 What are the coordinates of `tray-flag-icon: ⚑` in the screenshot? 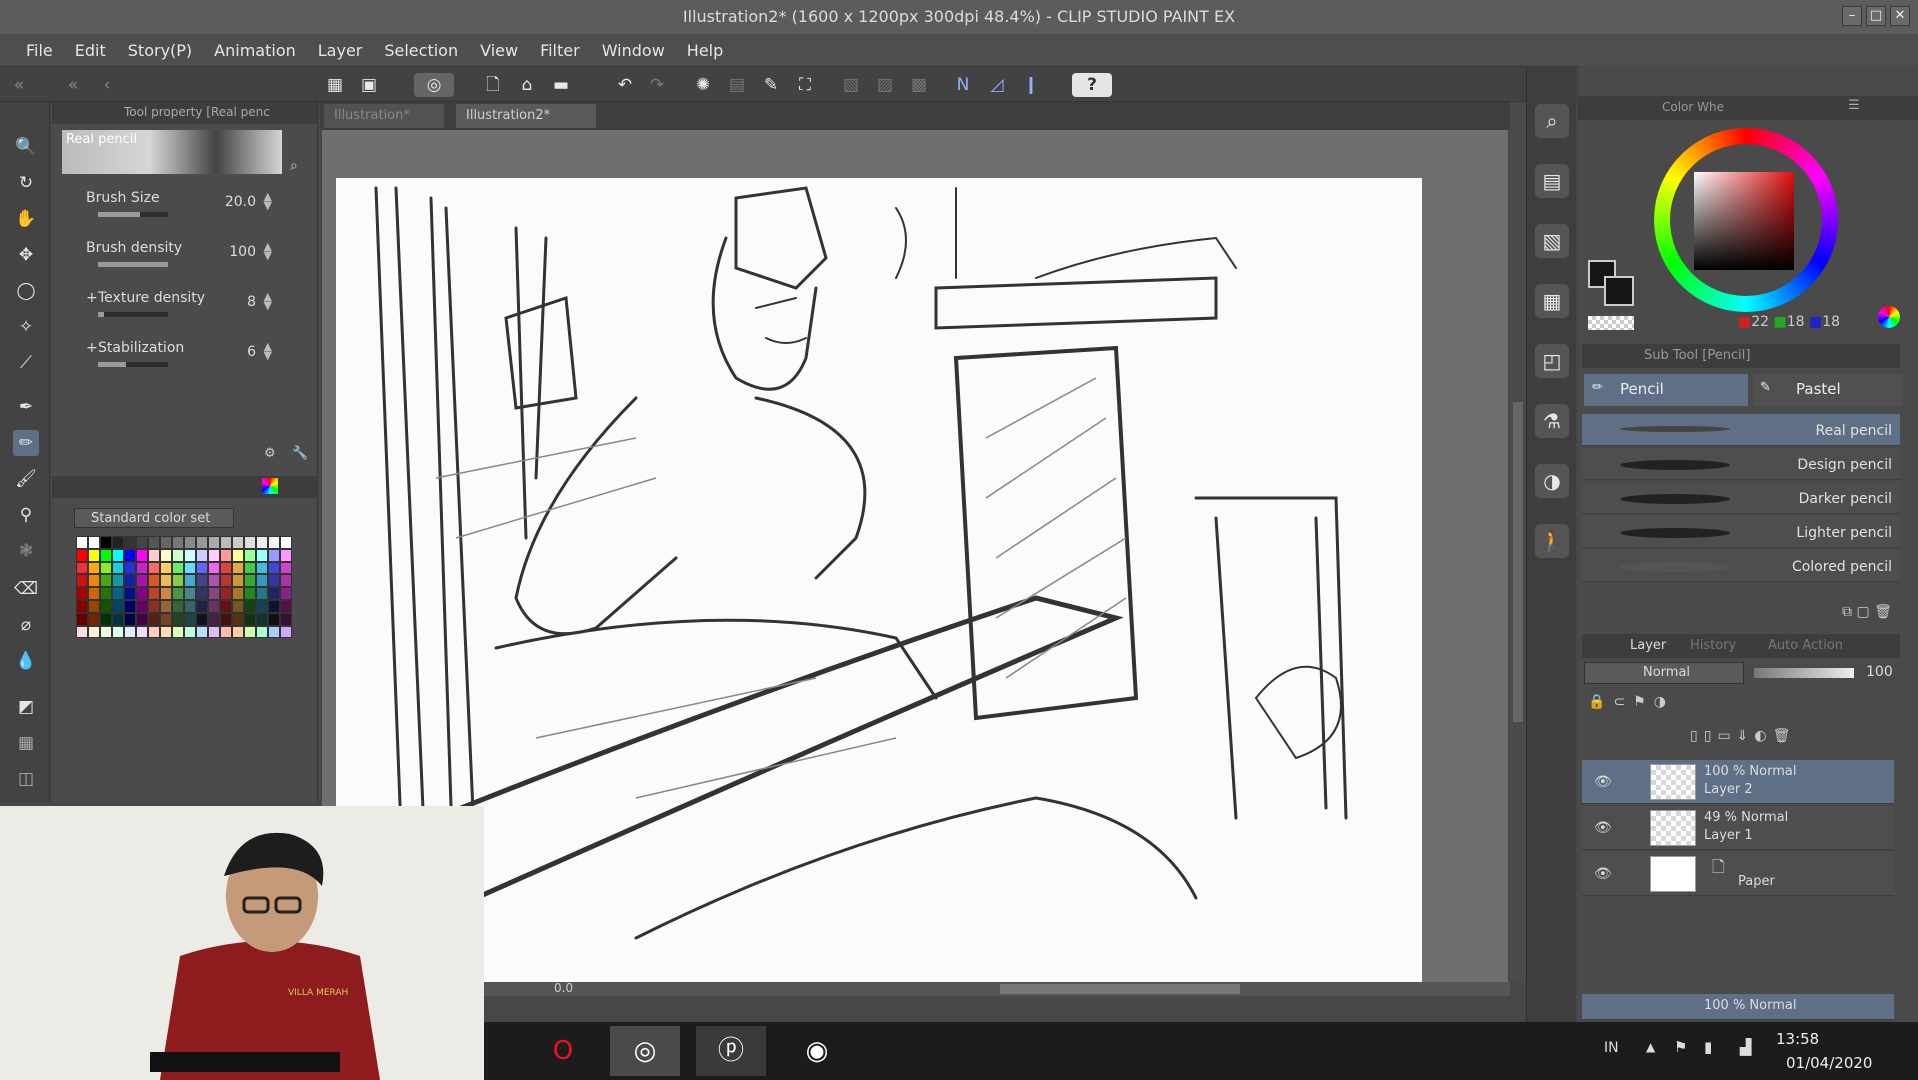 It's located at (1680, 1047).